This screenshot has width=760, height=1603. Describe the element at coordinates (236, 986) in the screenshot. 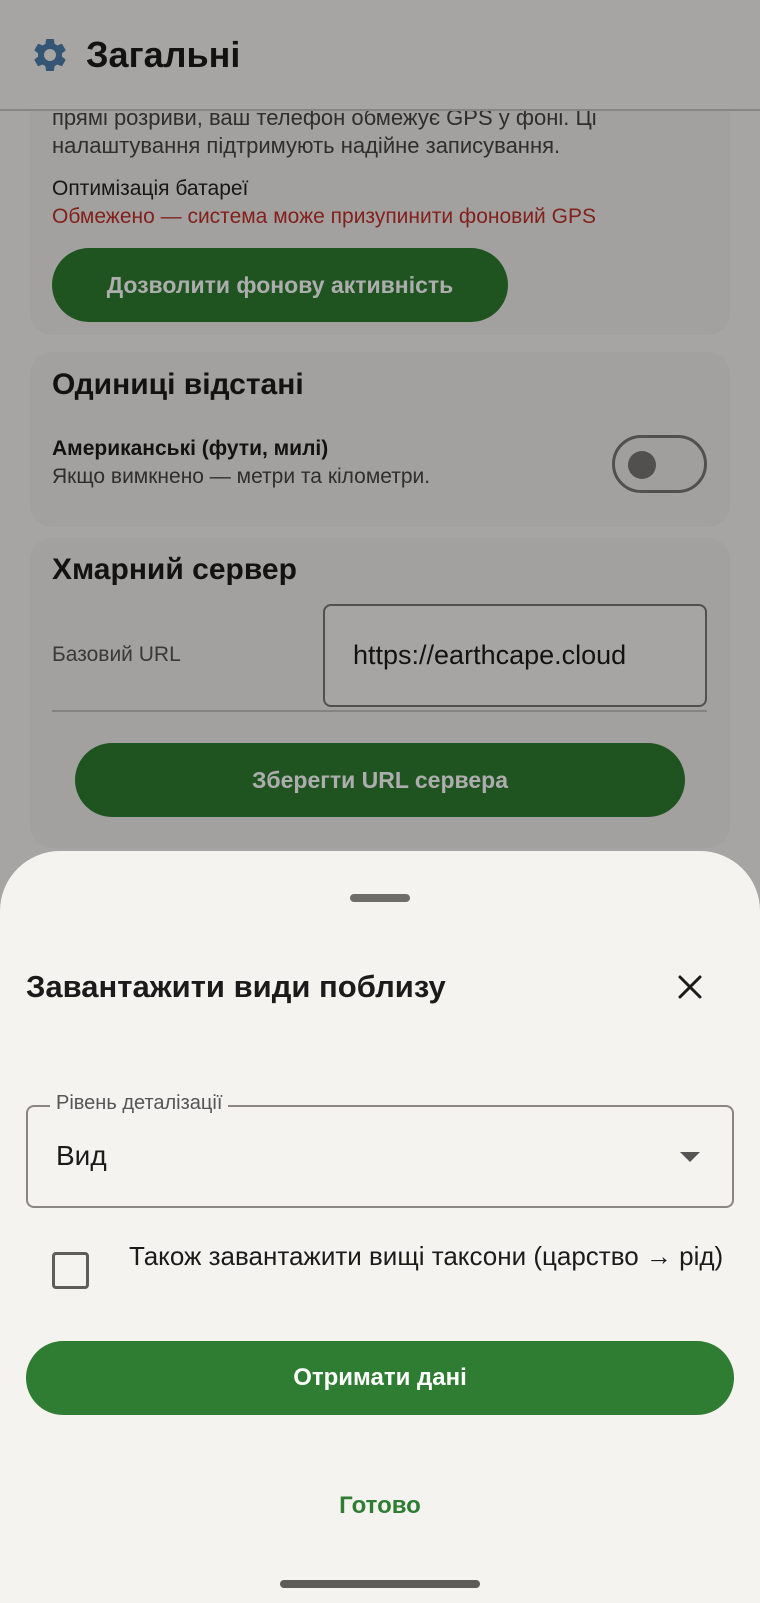

I see `sheet-title: Завантажити види поблизу` at that location.